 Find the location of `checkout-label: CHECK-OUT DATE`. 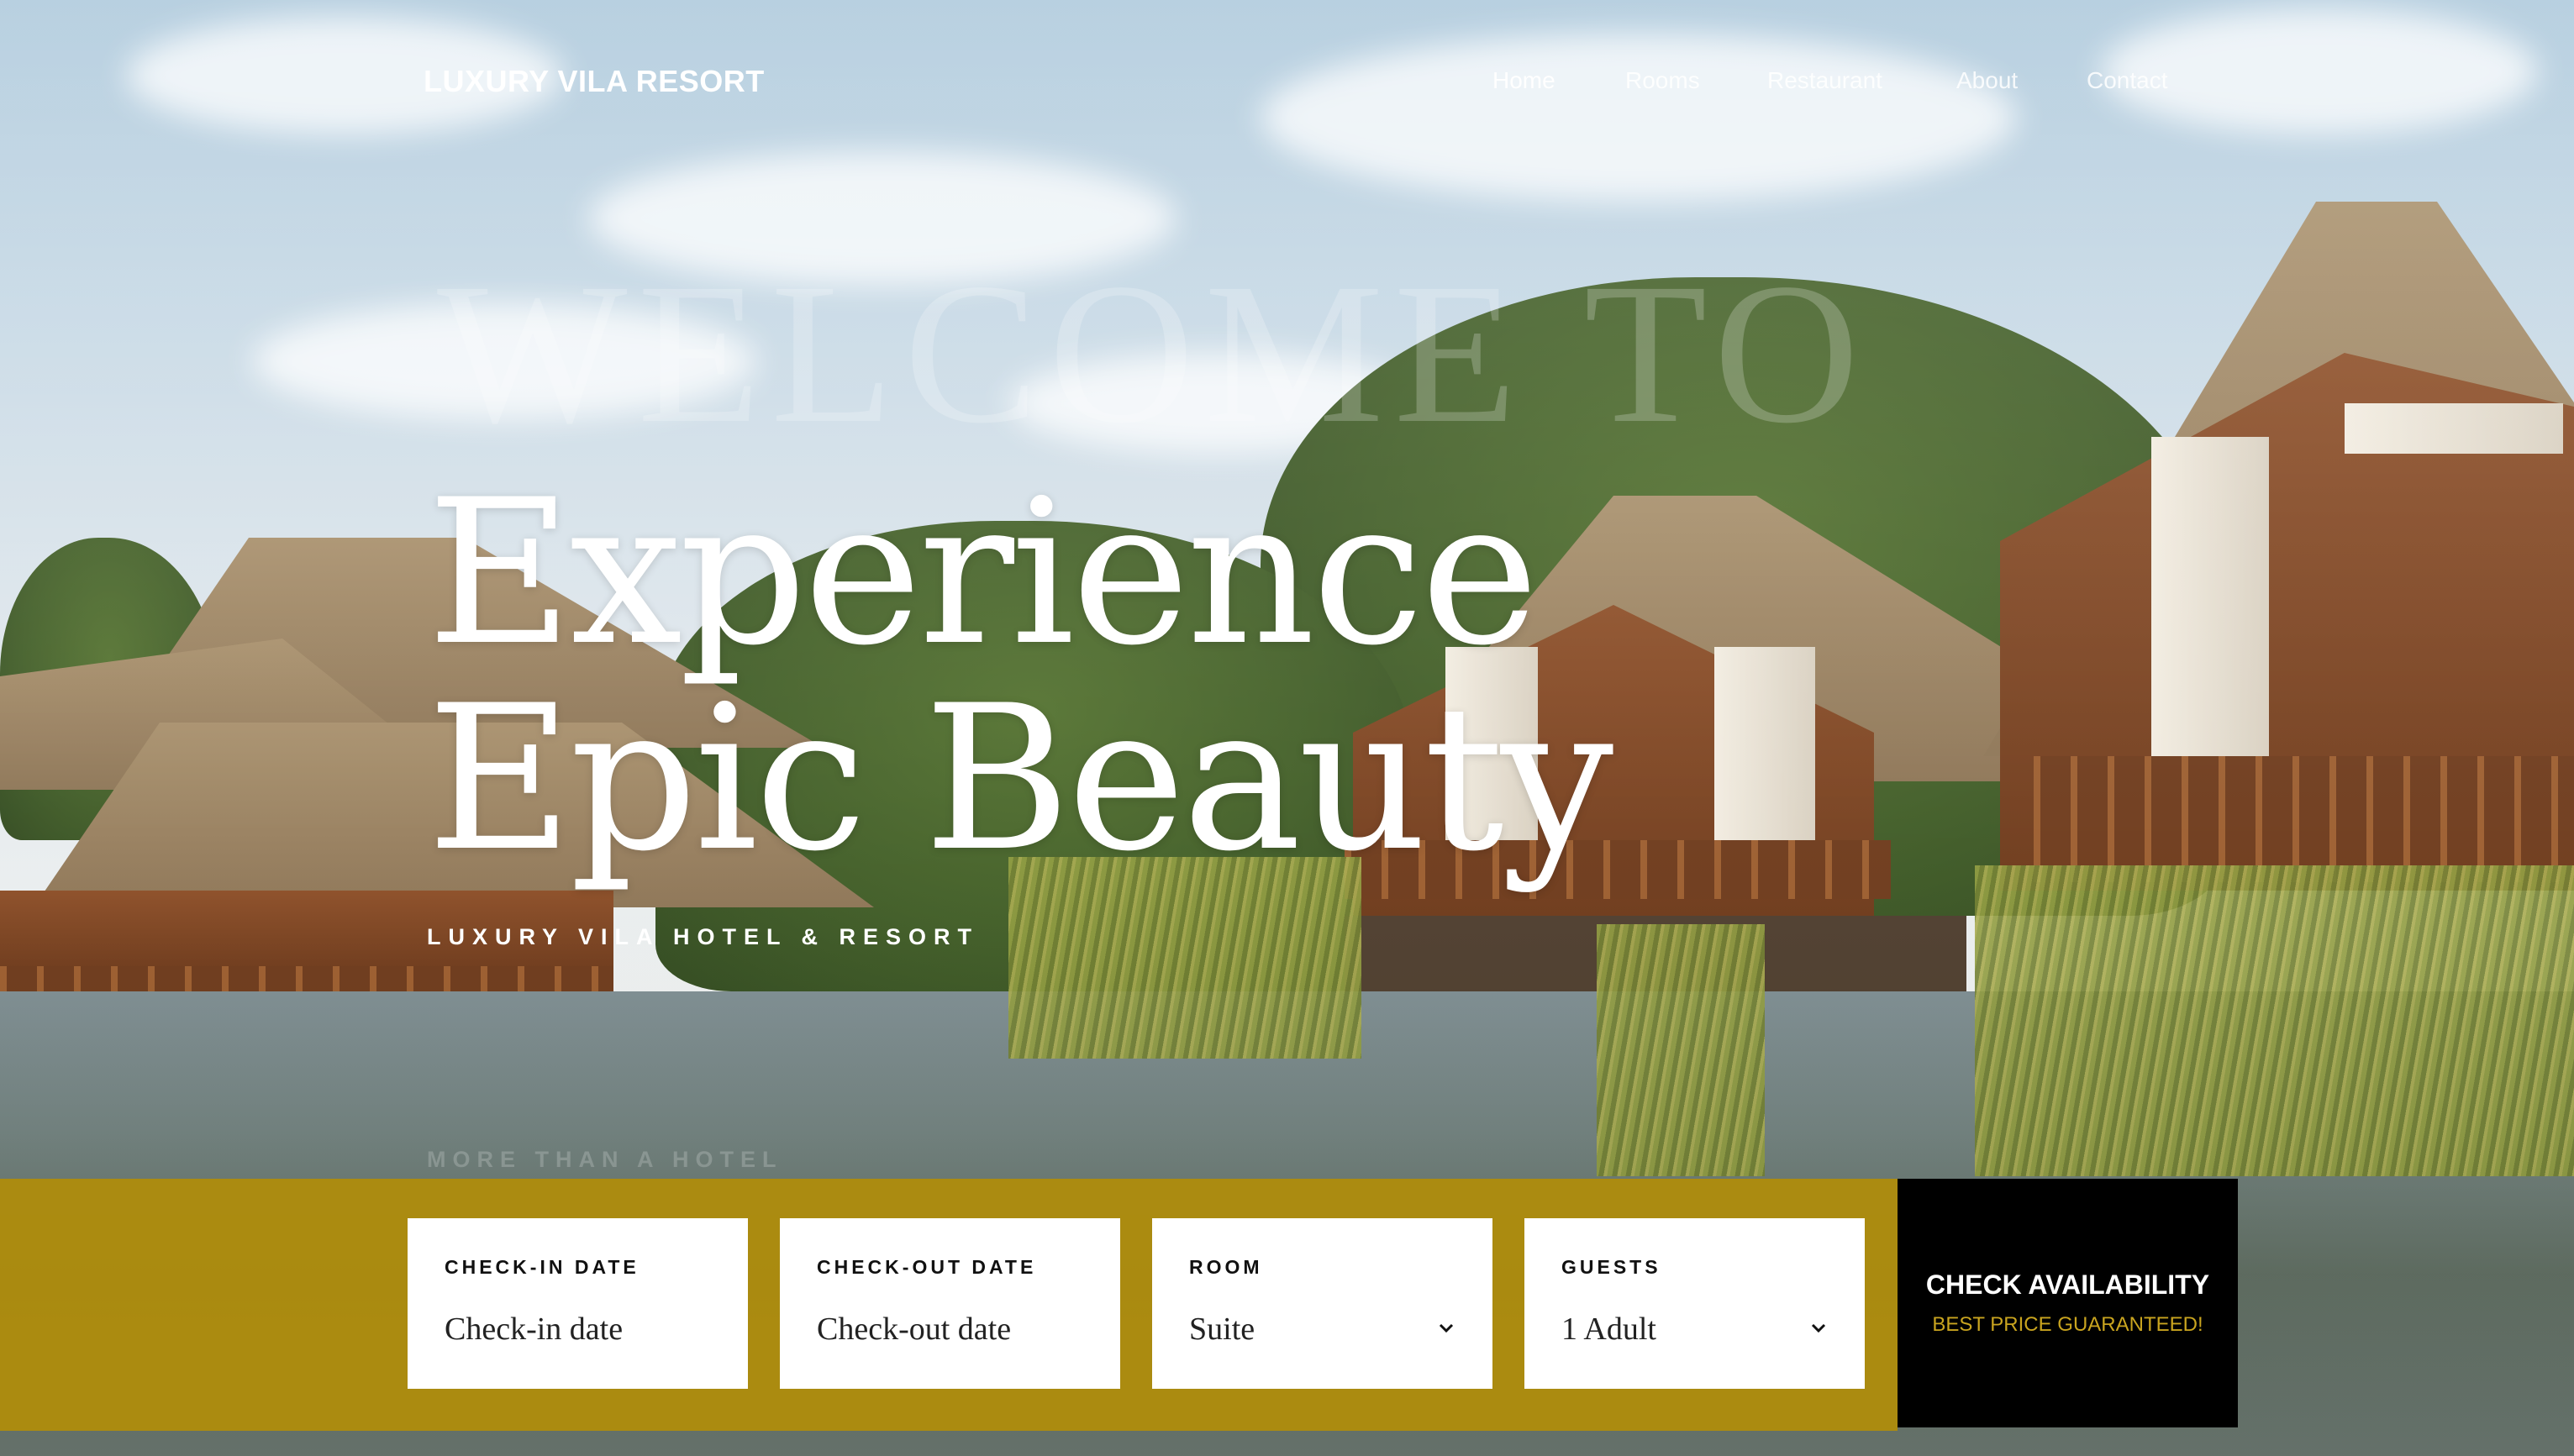

checkout-label: CHECK-OUT DATE is located at coordinates (927, 1267).